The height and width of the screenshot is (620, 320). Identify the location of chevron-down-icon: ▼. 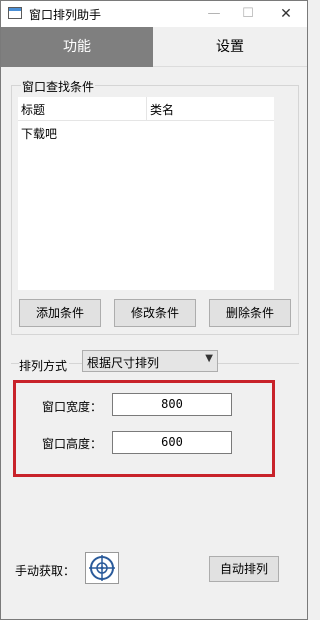
(209, 358).